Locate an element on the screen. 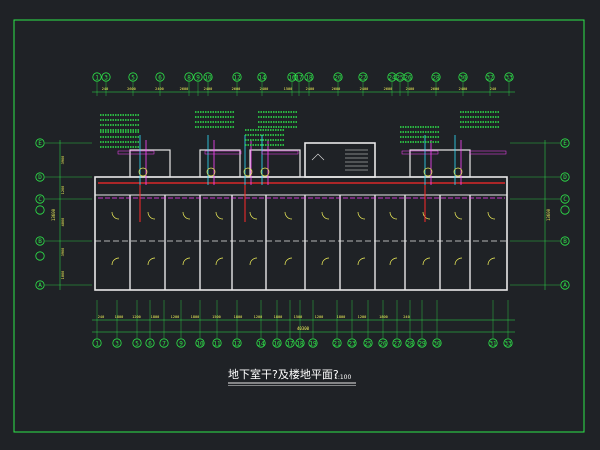 This screenshot has width=600, height=450. axis-label-bottom: 29 is located at coordinates (422, 344).